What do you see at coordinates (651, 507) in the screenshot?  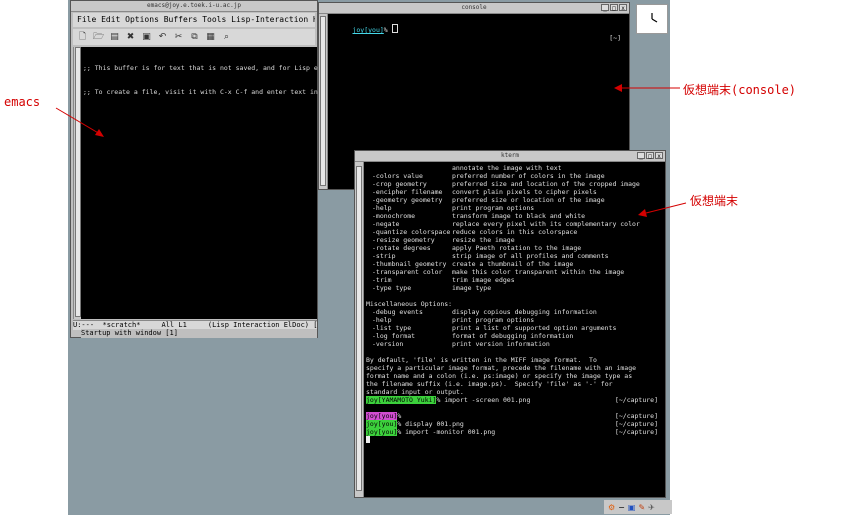 I see `bird-icon: ✈` at bounding box center [651, 507].